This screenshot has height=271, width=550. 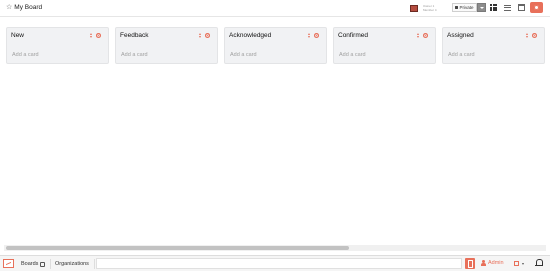 I want to click on board-title: ☆ My Board, so click(x=24, y=7).